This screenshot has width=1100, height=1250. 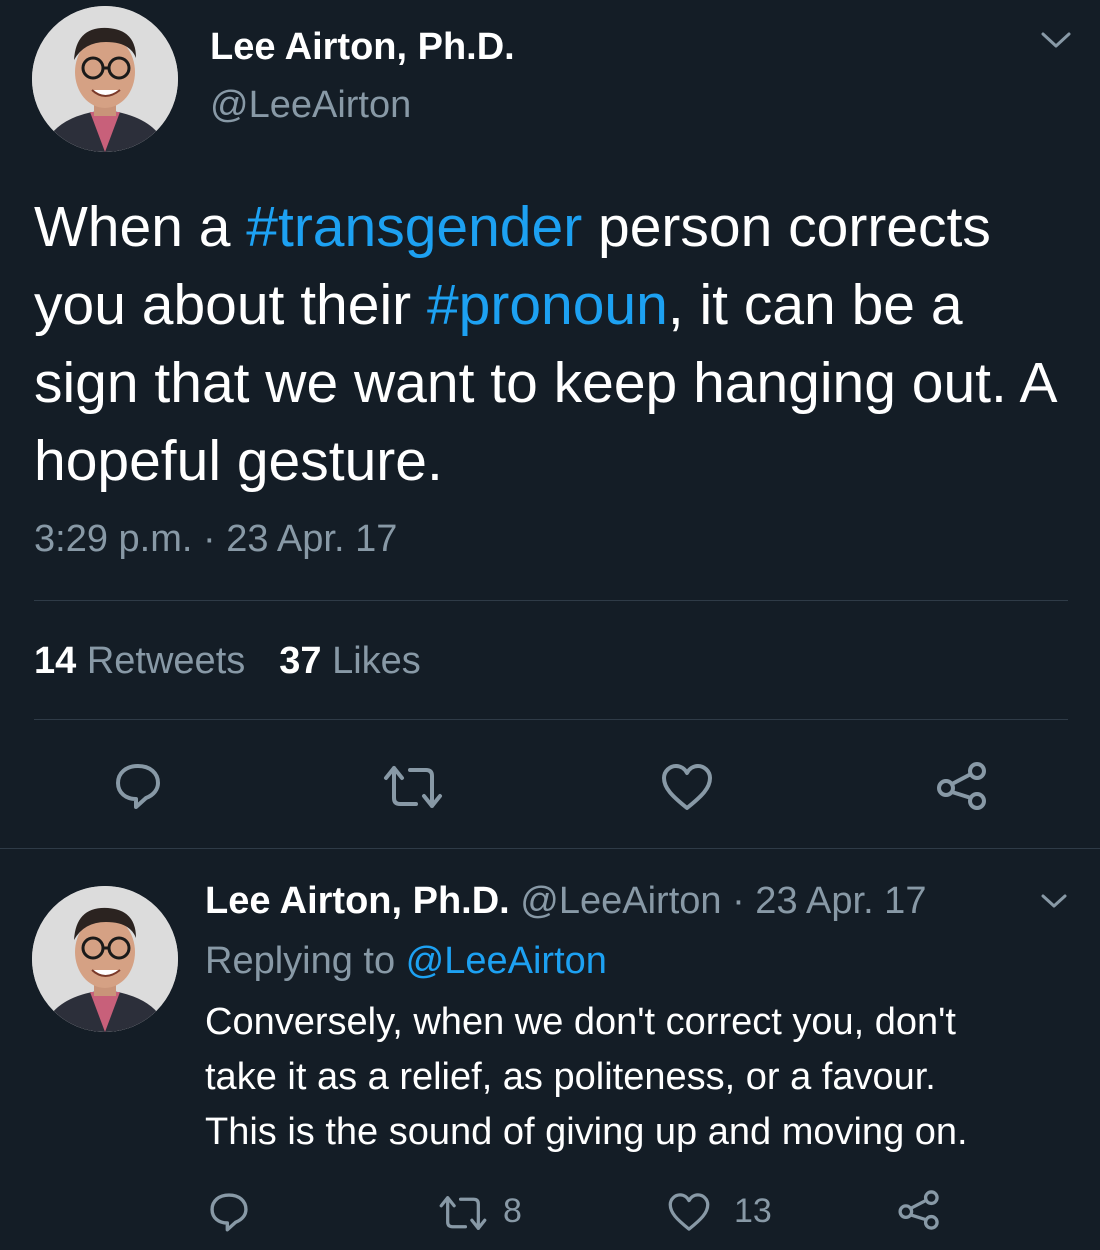 I want to click on retweets-stat: 14 Retweets, so click(x=139, y=661).